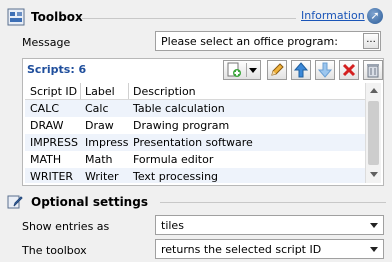 The height and width of the screenshot is (262, 392). What do you see at coordinates (66, 226) in the screenshot?
I see `show-entries-label: Show entries as` at bounding box center [66, 226].